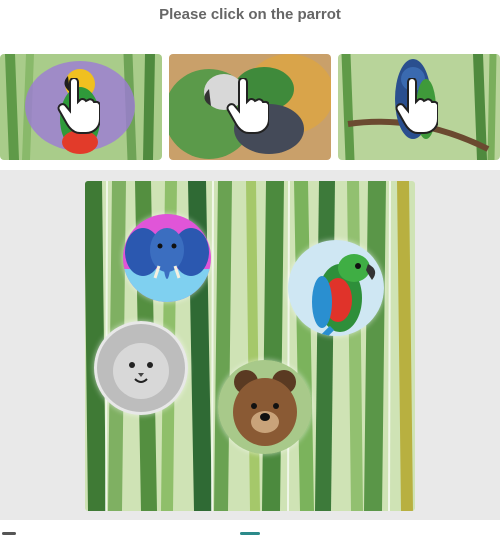 This screenshot has height=536, width=500. Describe the element at coordinates (250, 528) in the screenshot. I see `footer-area` at that location.